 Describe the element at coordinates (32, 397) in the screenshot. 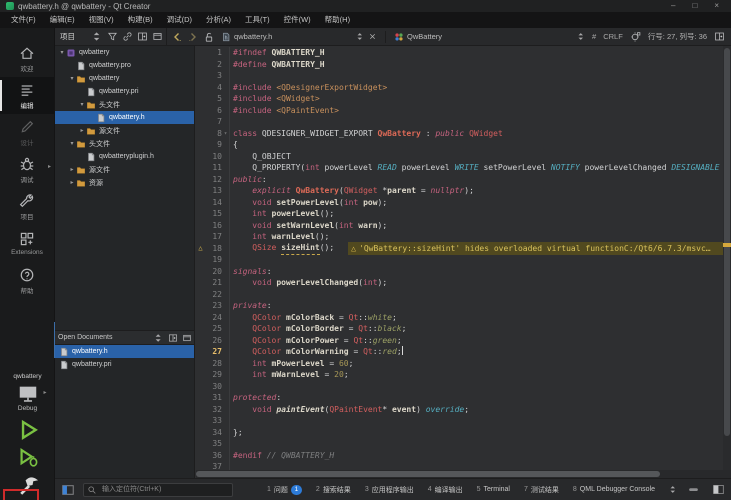

I see `kit-selector-button: ▸ Debug` at that location.